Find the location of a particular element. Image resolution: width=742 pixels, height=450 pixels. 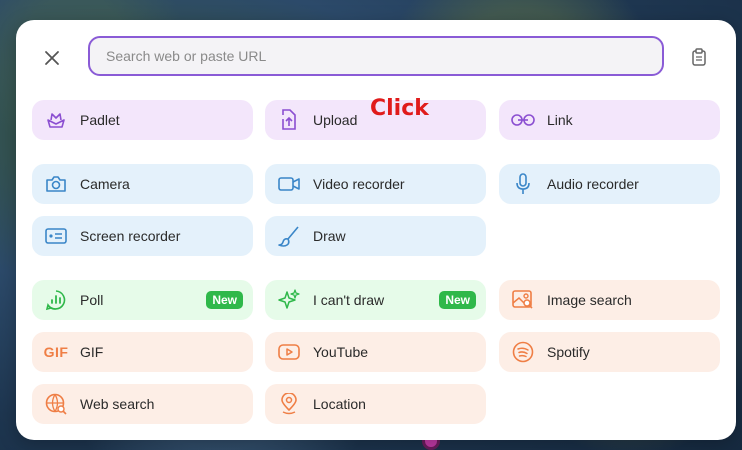

padlet-icon is located at coordinates (56, 120).